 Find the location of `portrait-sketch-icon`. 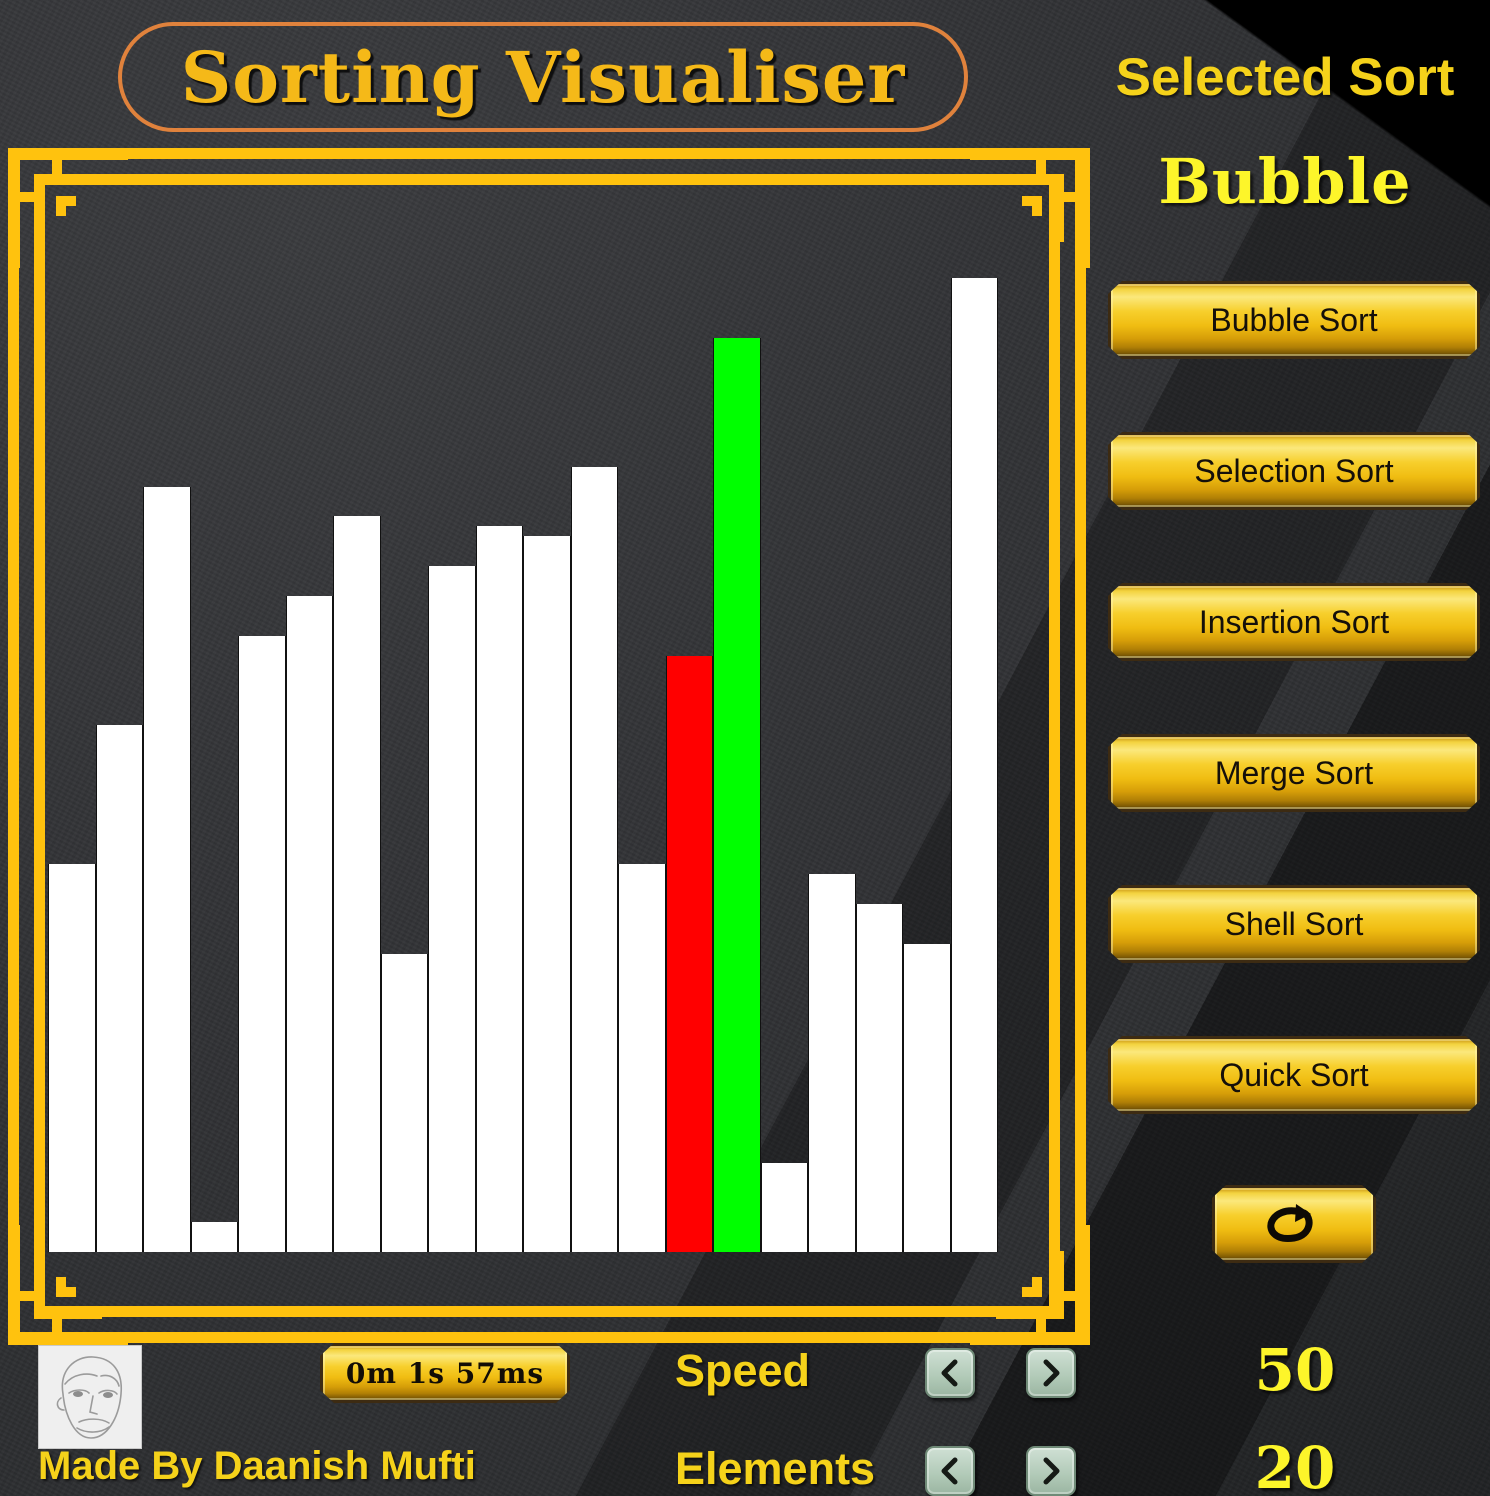

portrait-sketch-icon is located at coordinates (90, 1397).